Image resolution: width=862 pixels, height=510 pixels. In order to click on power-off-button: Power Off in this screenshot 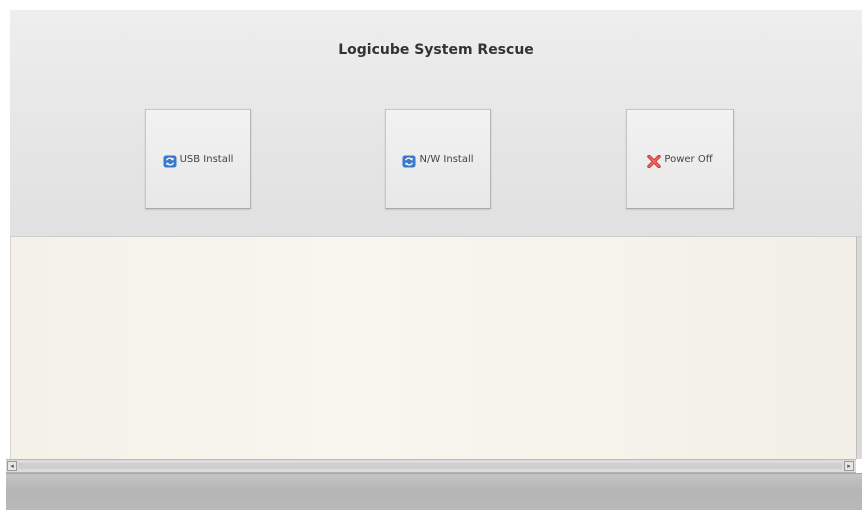, I will do `click(680, 159)`.